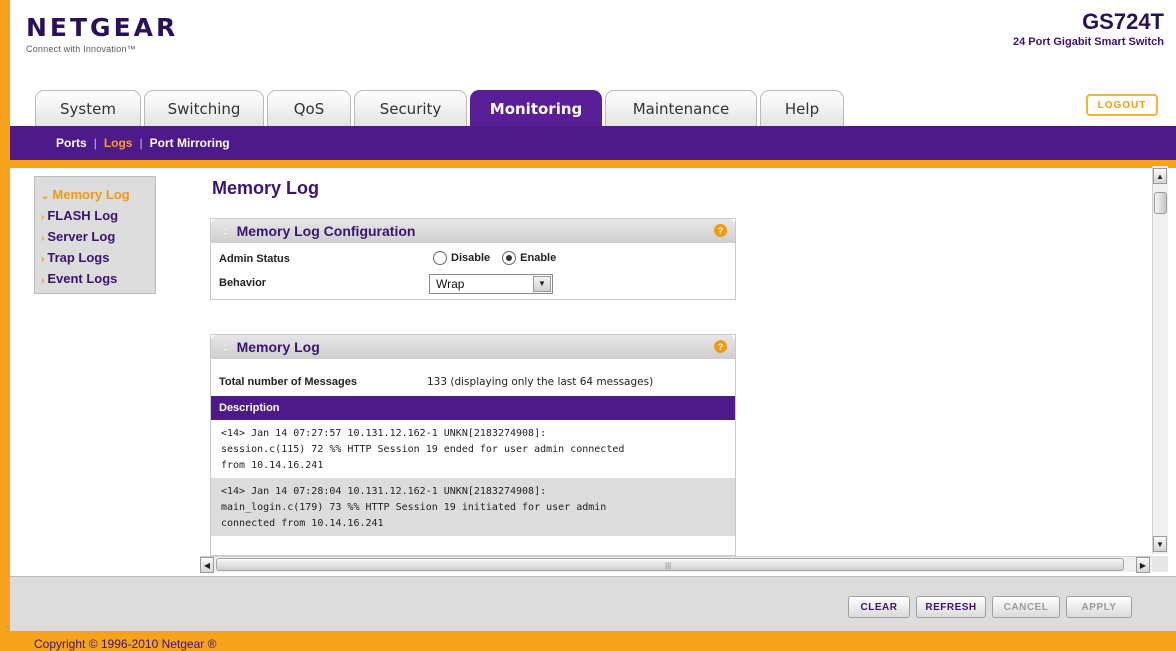  What do you see at coordinates (207, 565) in the screenshot?
I see `scroll-left-icon: ◀` at bounding box center [207, 565].